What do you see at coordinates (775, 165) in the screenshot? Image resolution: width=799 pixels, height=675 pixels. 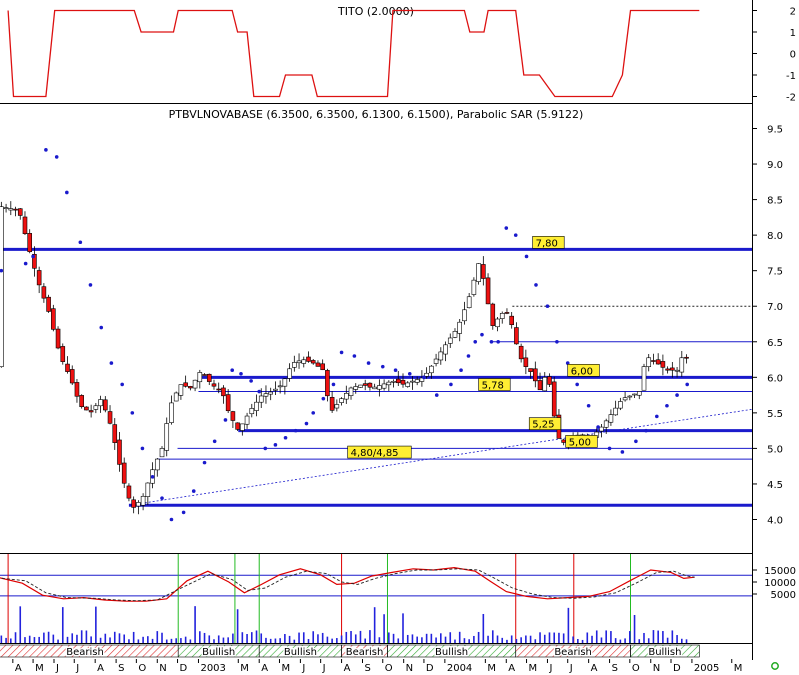 I see `price-y-tick-label: 9.0` at bounding box center [775, 165].